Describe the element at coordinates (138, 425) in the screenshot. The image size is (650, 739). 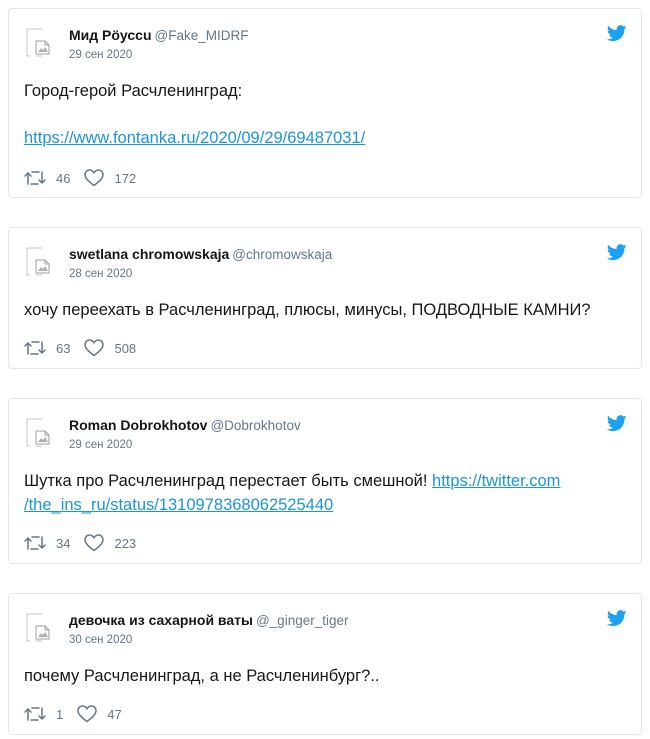
I see `display-name: Roman Dobrokhotov` at that location.